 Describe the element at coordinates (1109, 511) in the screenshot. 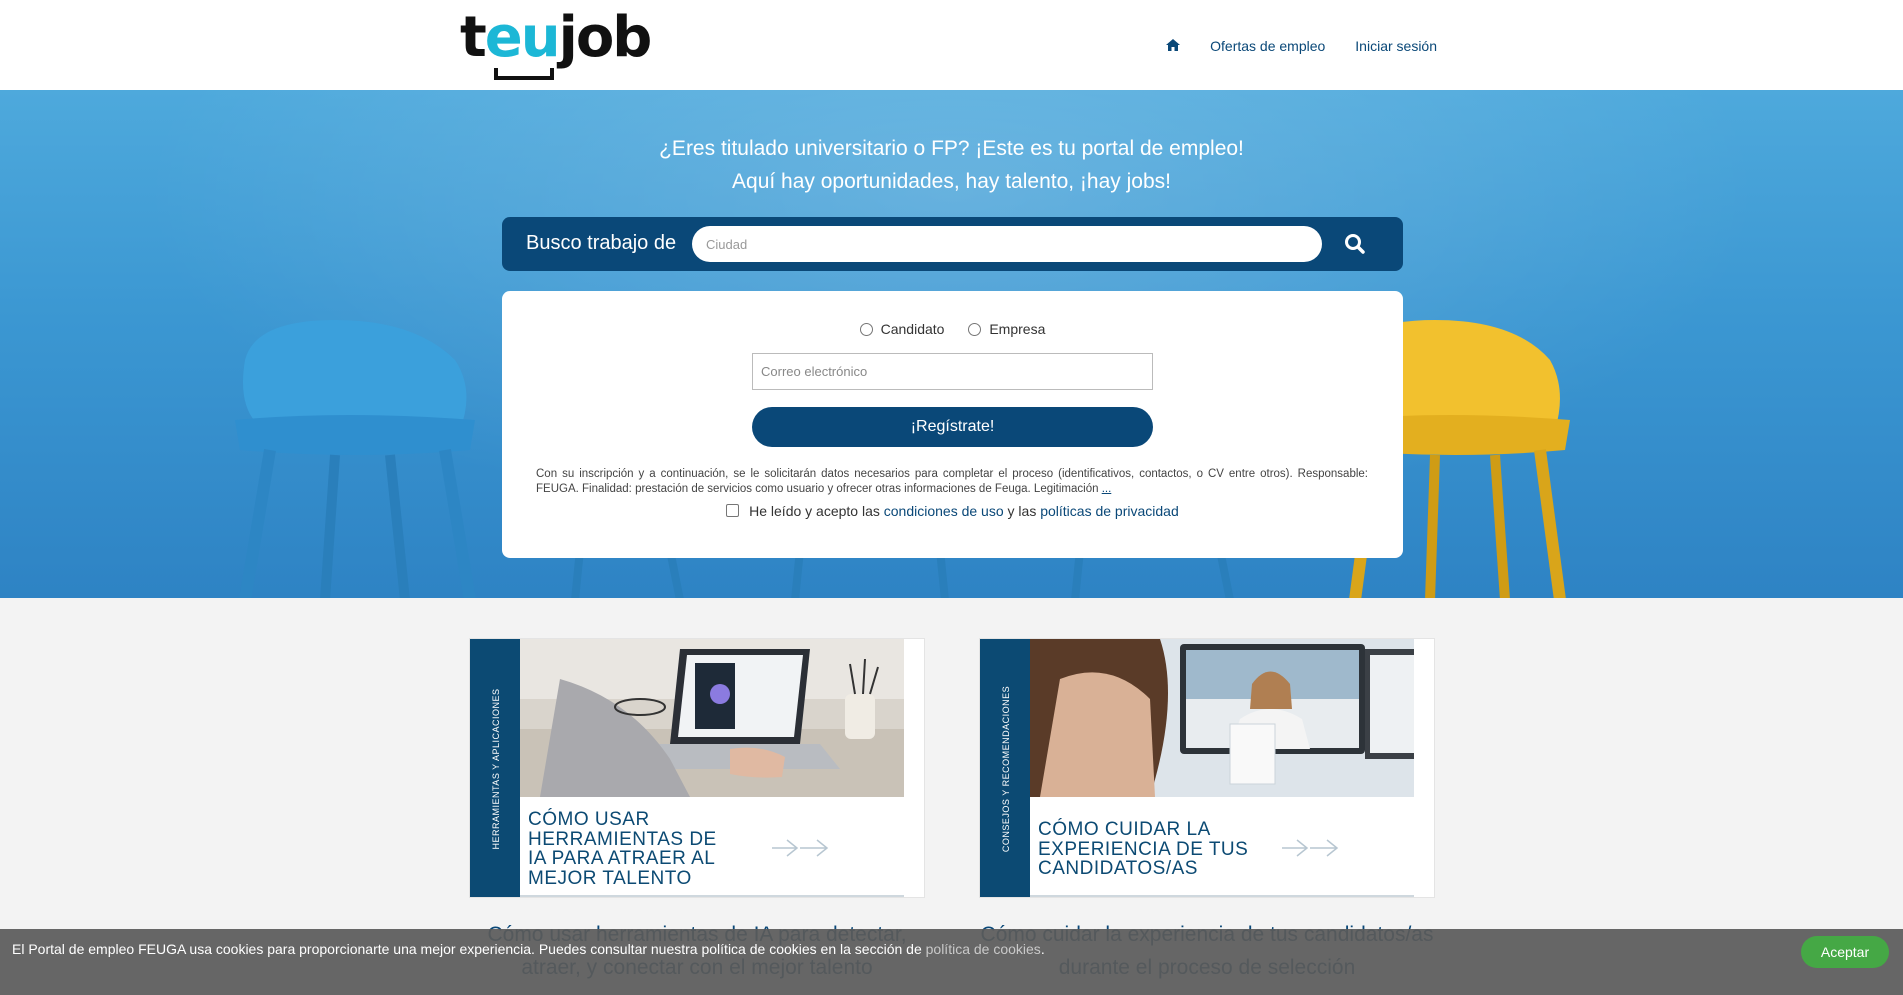

I see `privacy-link: políticas de privacidad` at that location.